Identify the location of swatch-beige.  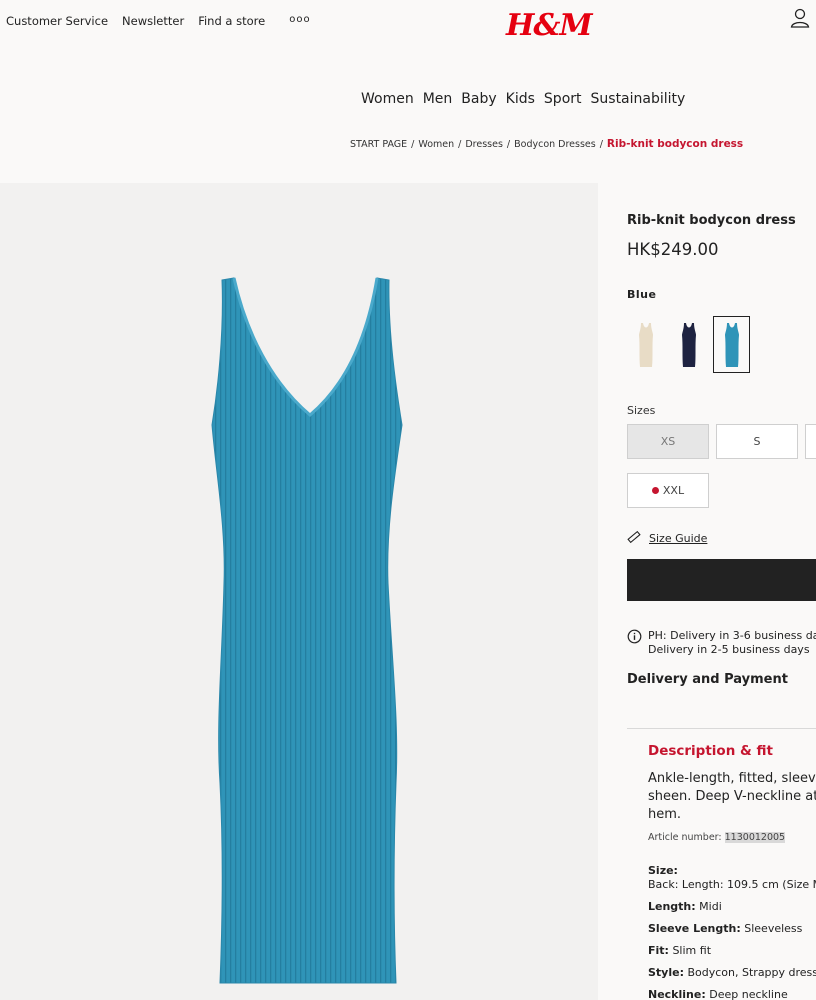
(645, 344).